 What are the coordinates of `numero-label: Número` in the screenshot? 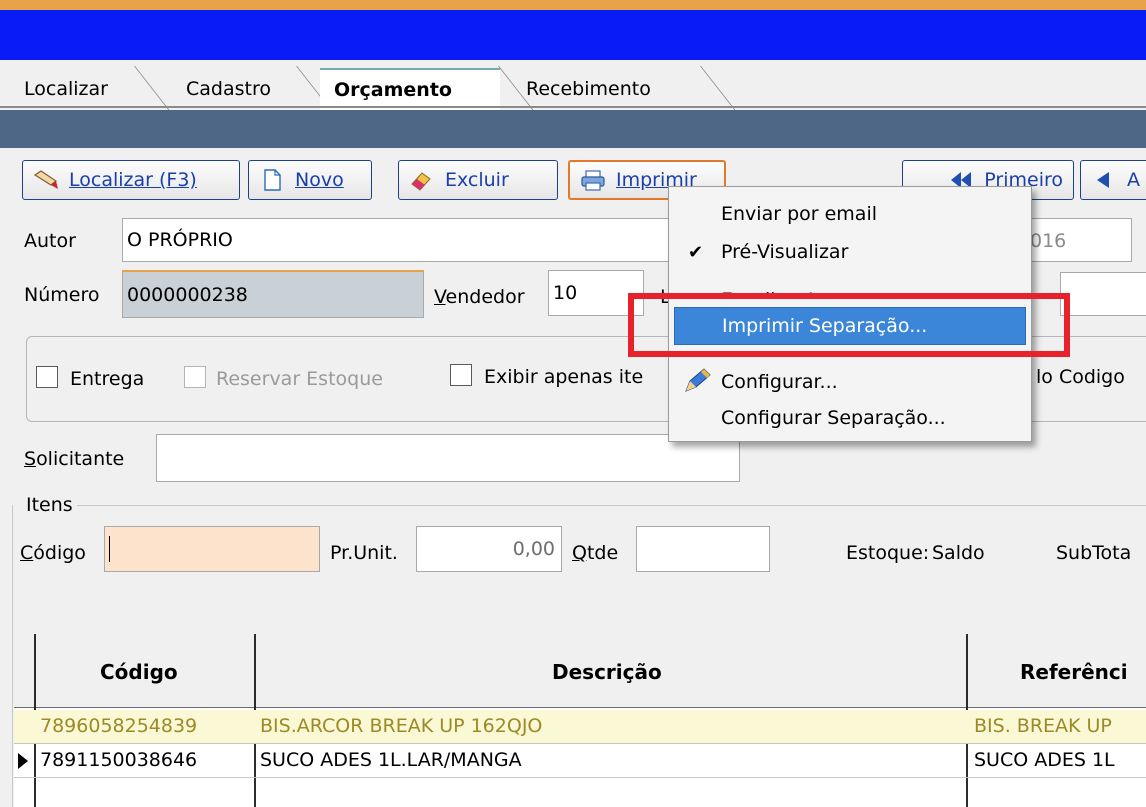 It's located at (62, 295).